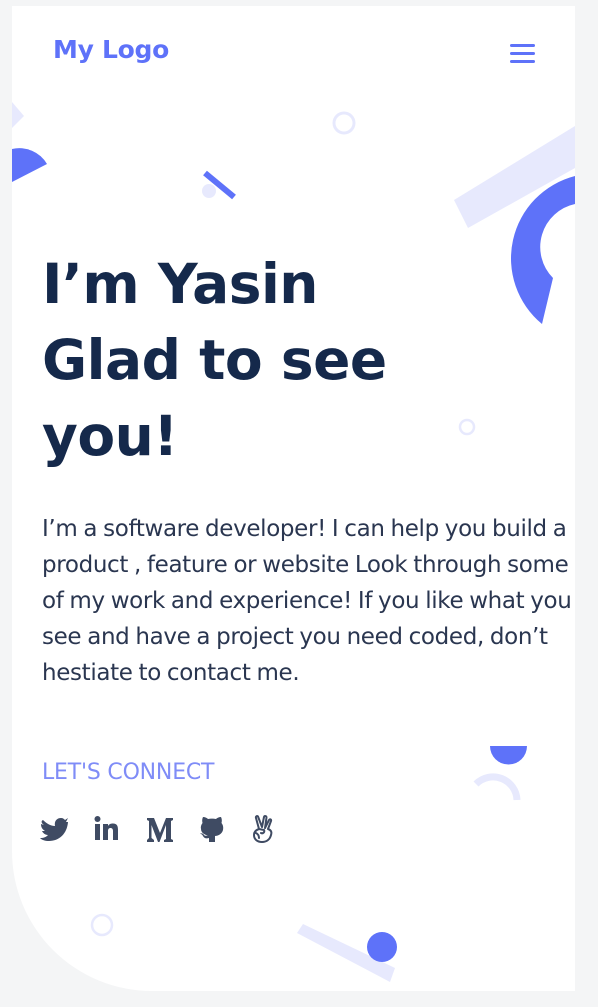  What do you see at coordinates (215, 831) in the screenshot?
I see `github-icon` at bounding box center [215, 831].